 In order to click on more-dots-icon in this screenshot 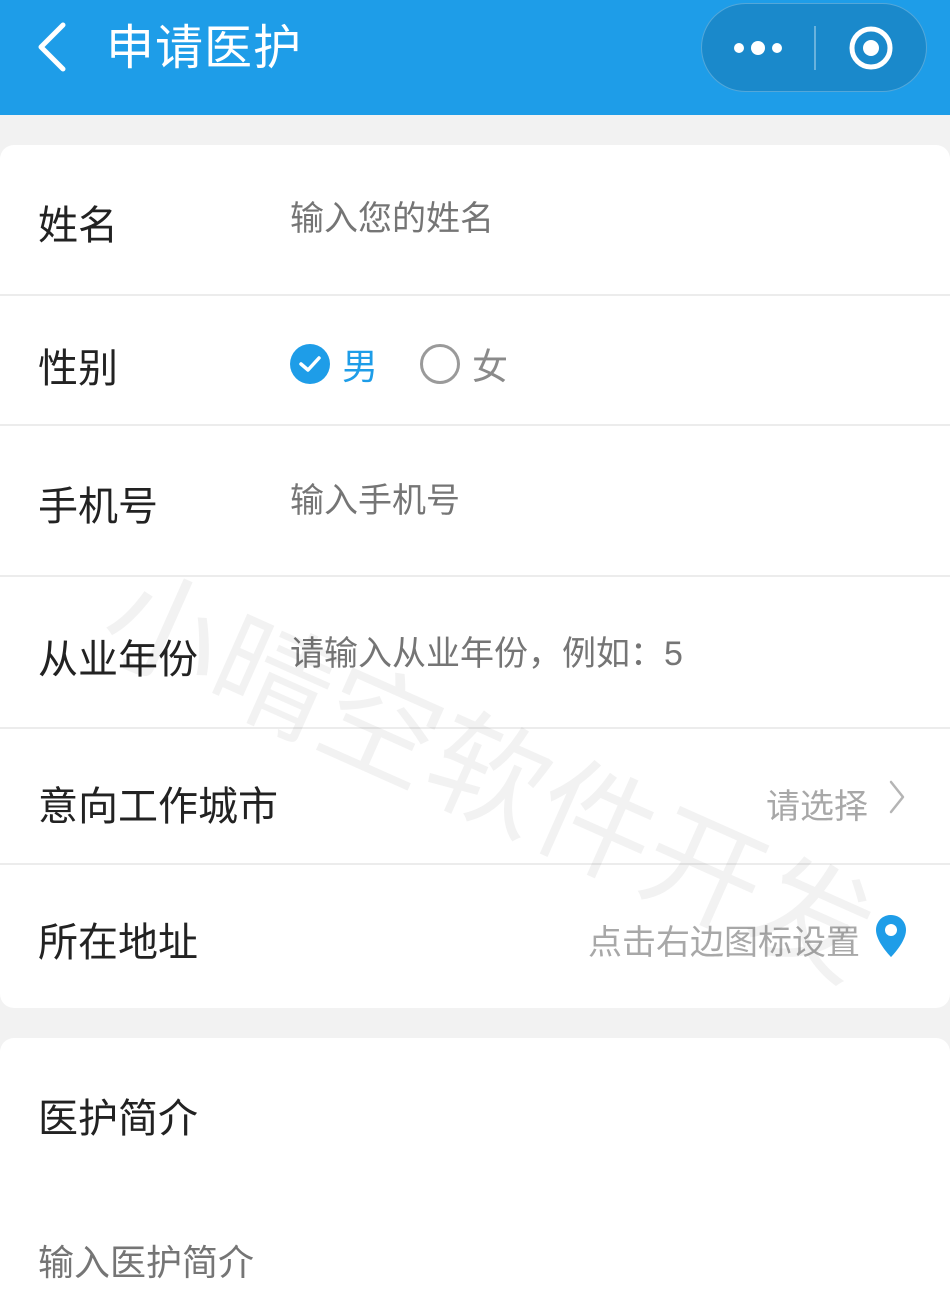, I will do `click(758, 47)`.